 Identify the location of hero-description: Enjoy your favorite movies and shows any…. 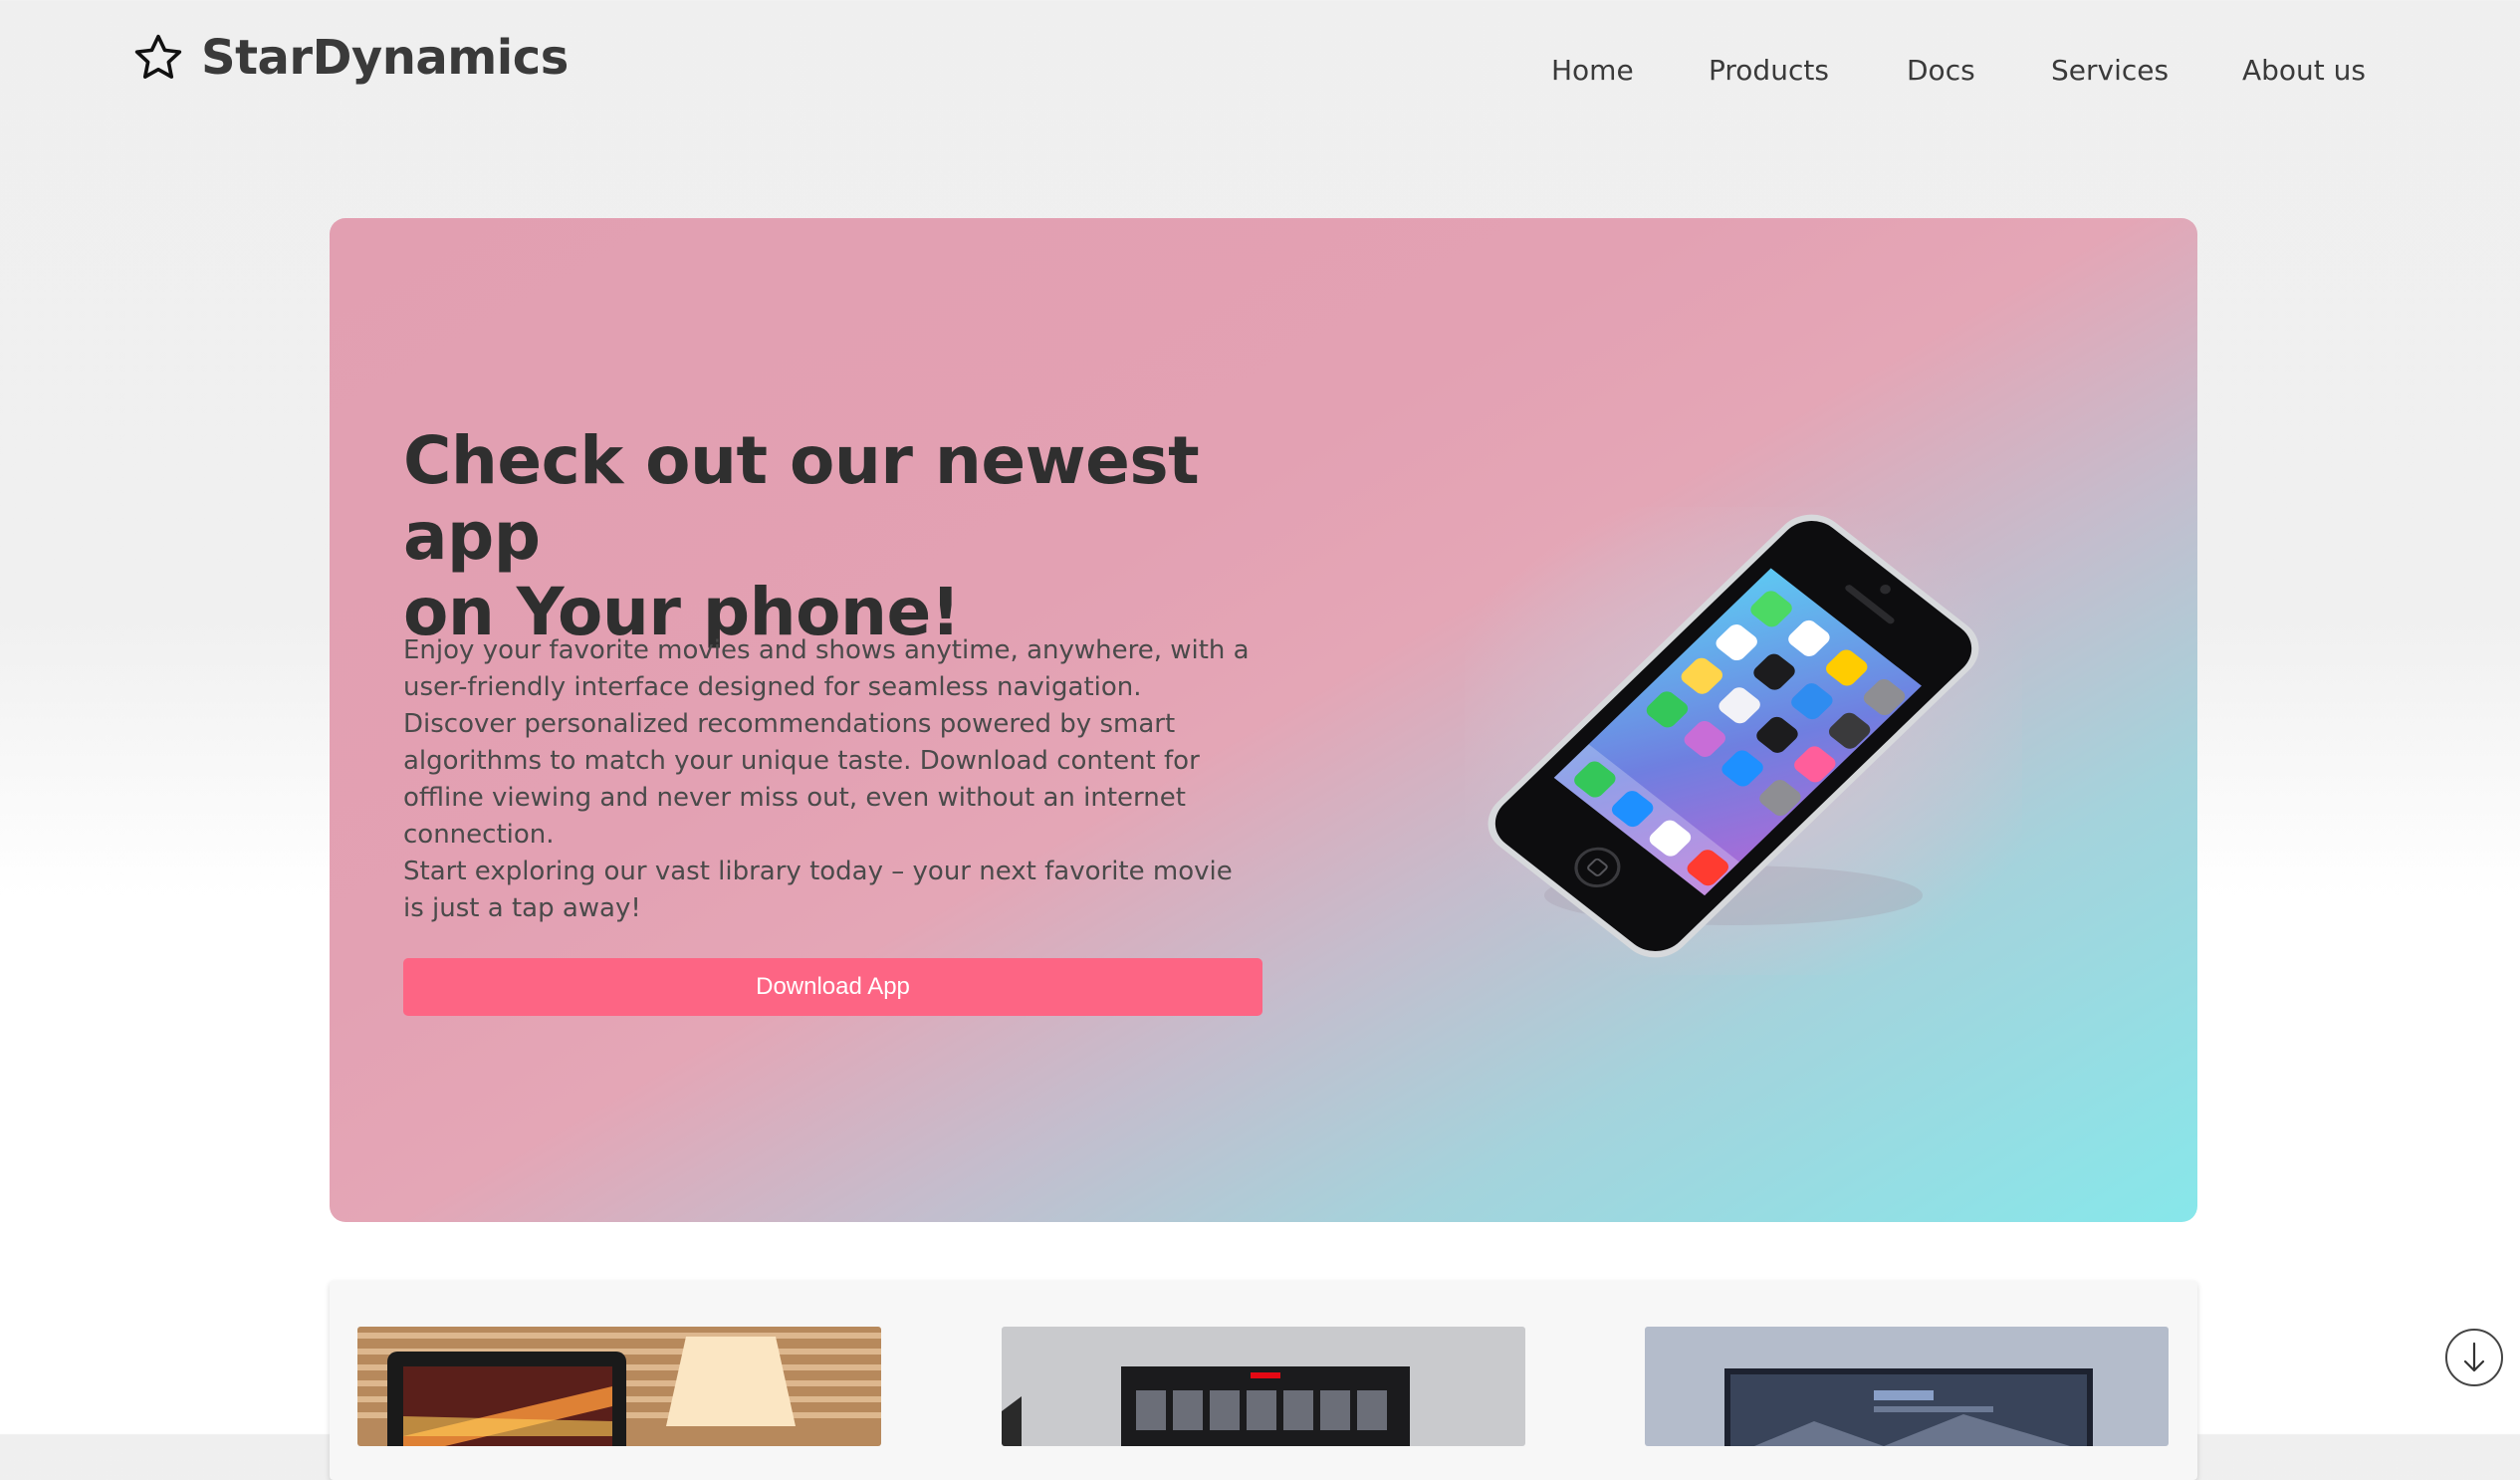
(826, 743).